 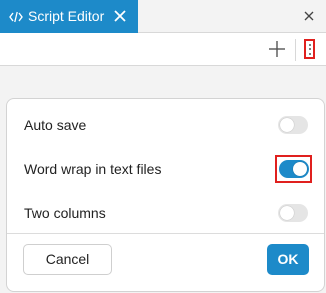 I want to click on tab-script-editor: Script Editor, so click(x=69, y=16).